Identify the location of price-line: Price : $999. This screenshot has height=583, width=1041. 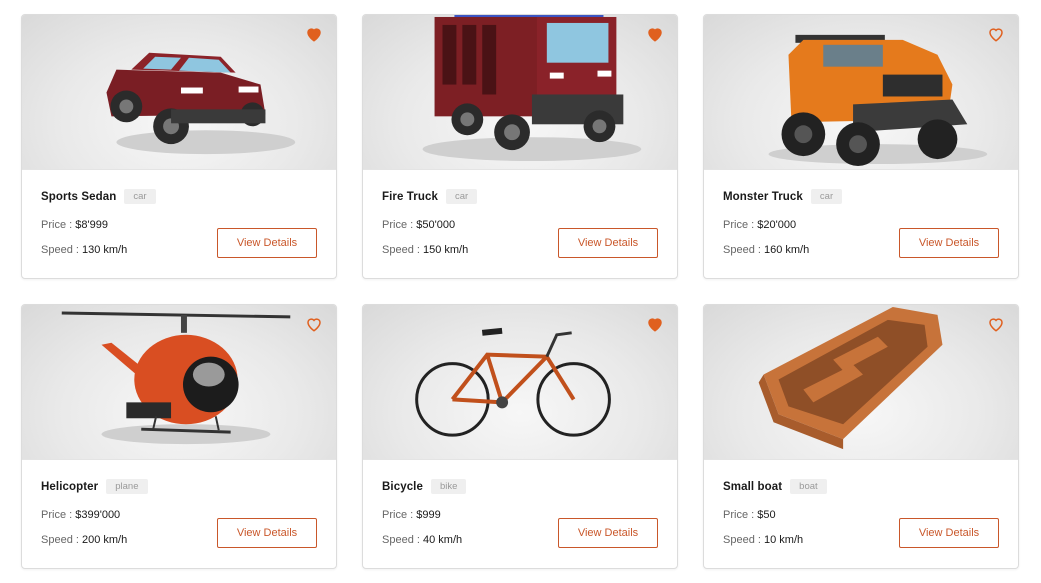
(411, 515).